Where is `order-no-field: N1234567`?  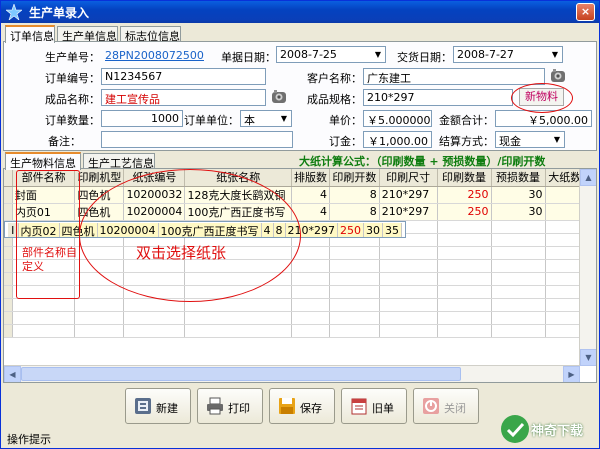
order-no-field: N1234567 is located at coordinates (183, 76).